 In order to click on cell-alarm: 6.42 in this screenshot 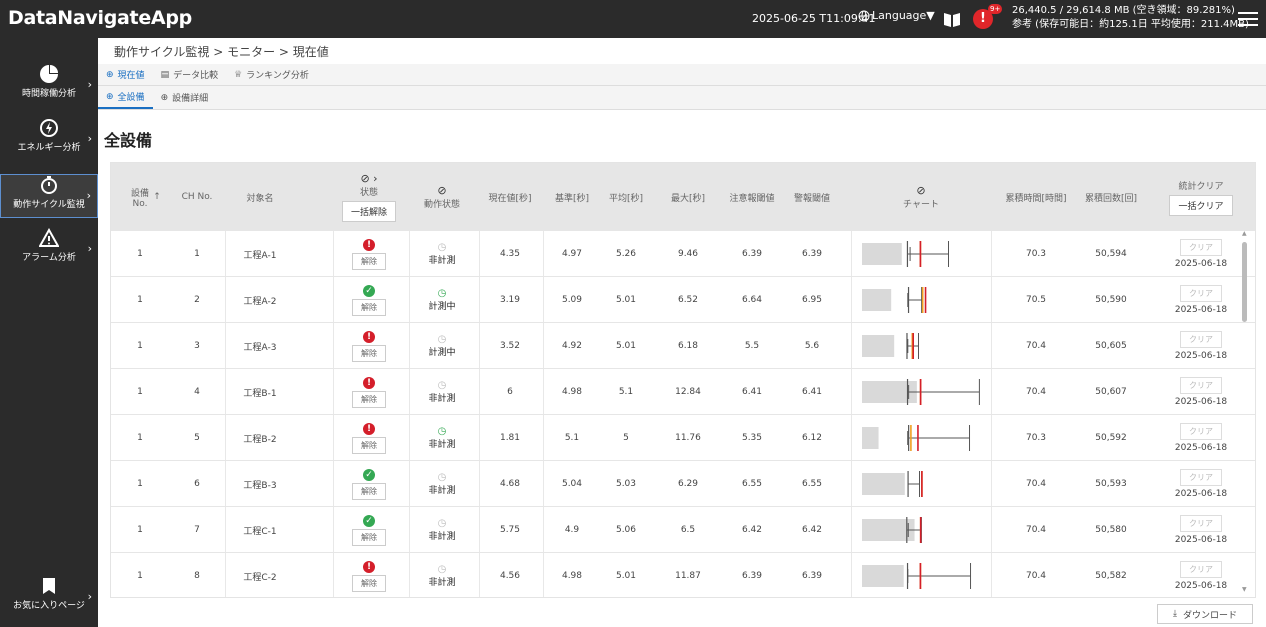, I will do `click(812, 530)`.